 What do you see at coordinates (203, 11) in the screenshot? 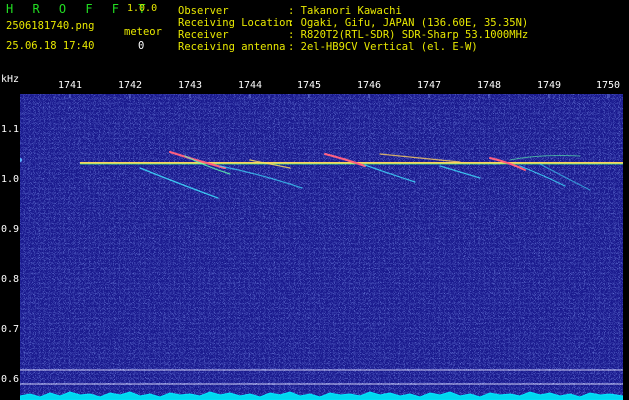
I see `info-key-observer: Observer` at bounding box center [203, 11].